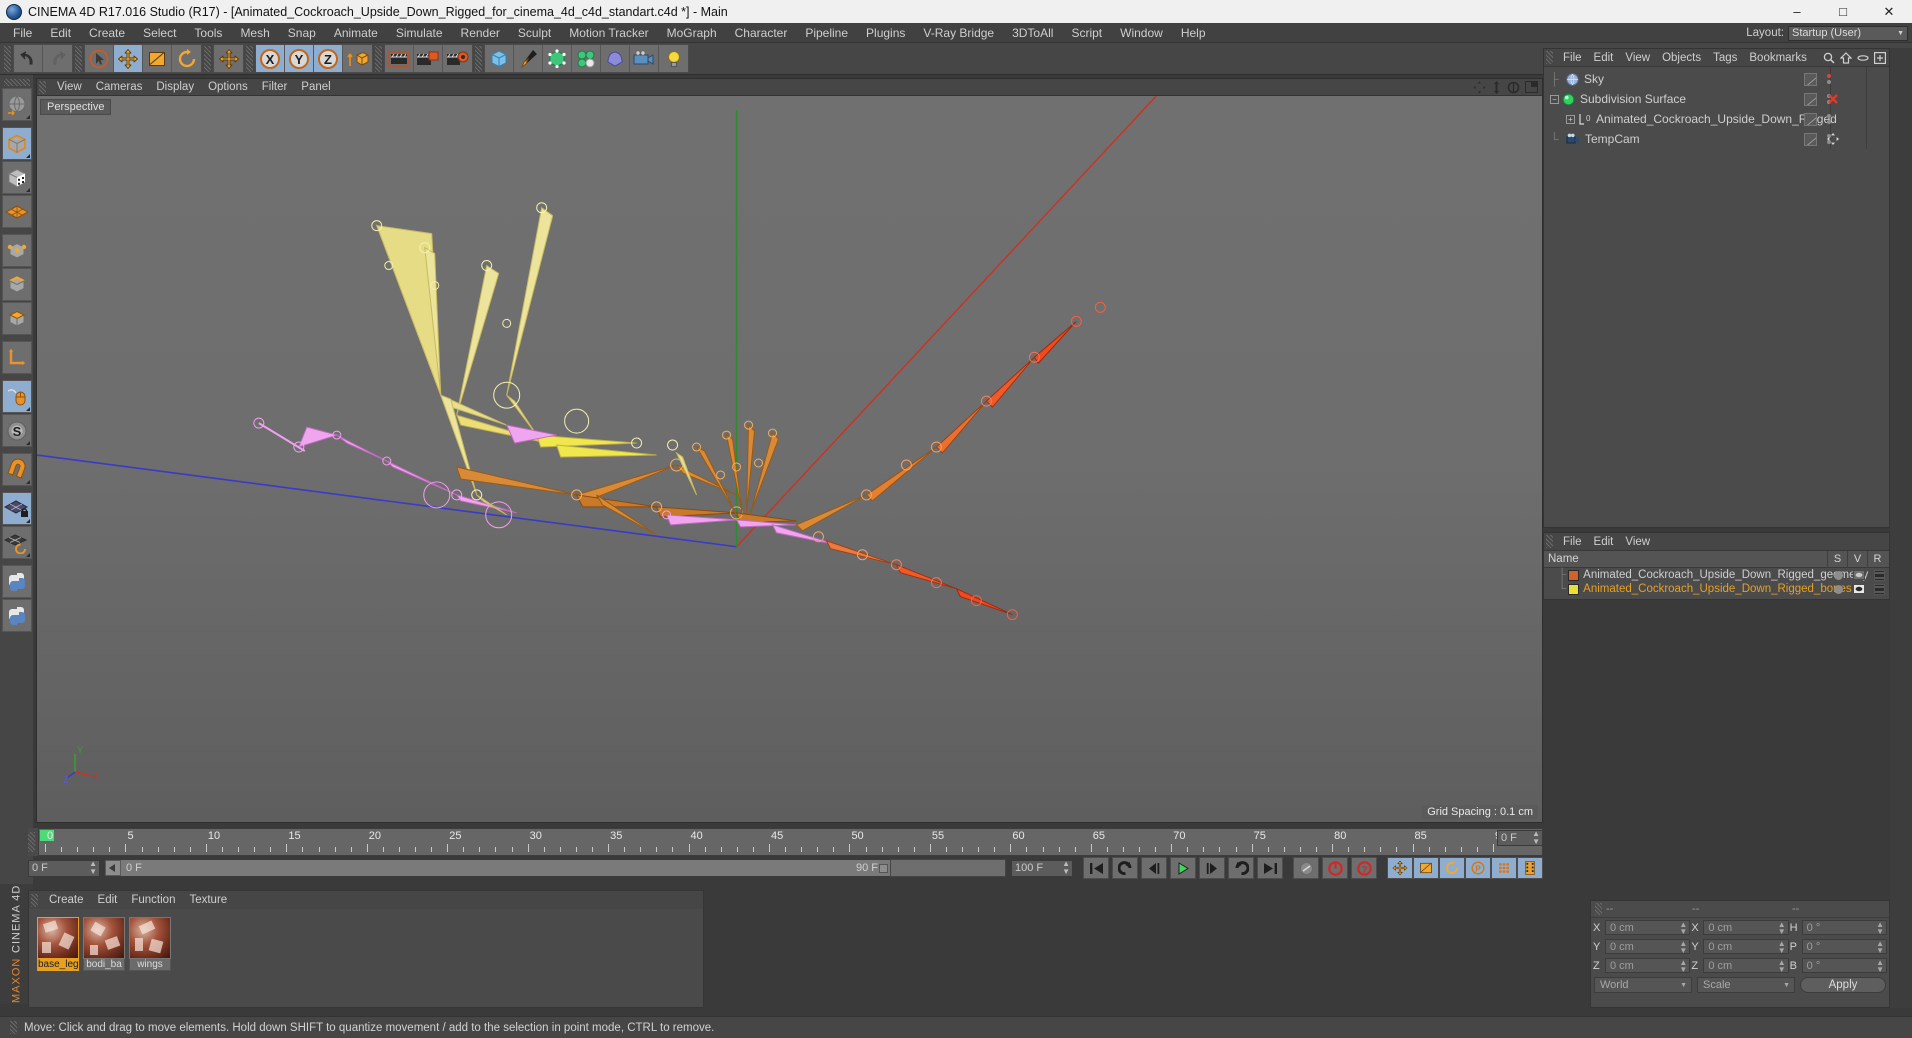 This screenshot has width=1912, height=1038. What do you see at coordinates (157, 58) in the screenshot?
I see `scale-tool-button` at bounding box center [157, 58].